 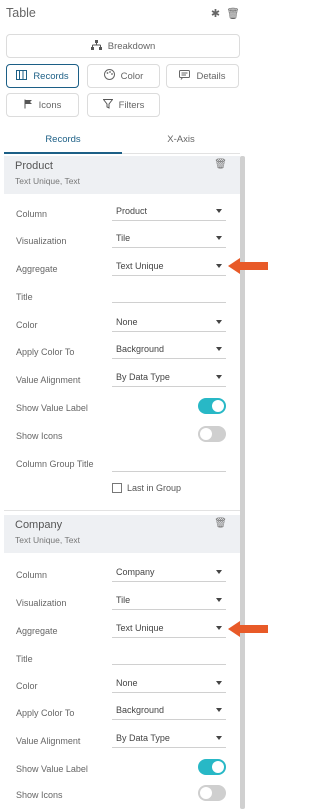 What do you see at coordinates (169, 213) in the screenshot?
I see `column-select: Product` at bounding box center [169, 213].